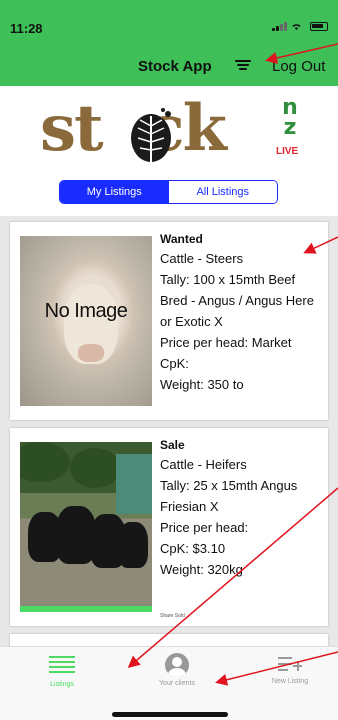 The image size is (338, 720). I want to click on listing-tally: Tally: 25 x 15mth Angus Friesian X, so click(229, 496).